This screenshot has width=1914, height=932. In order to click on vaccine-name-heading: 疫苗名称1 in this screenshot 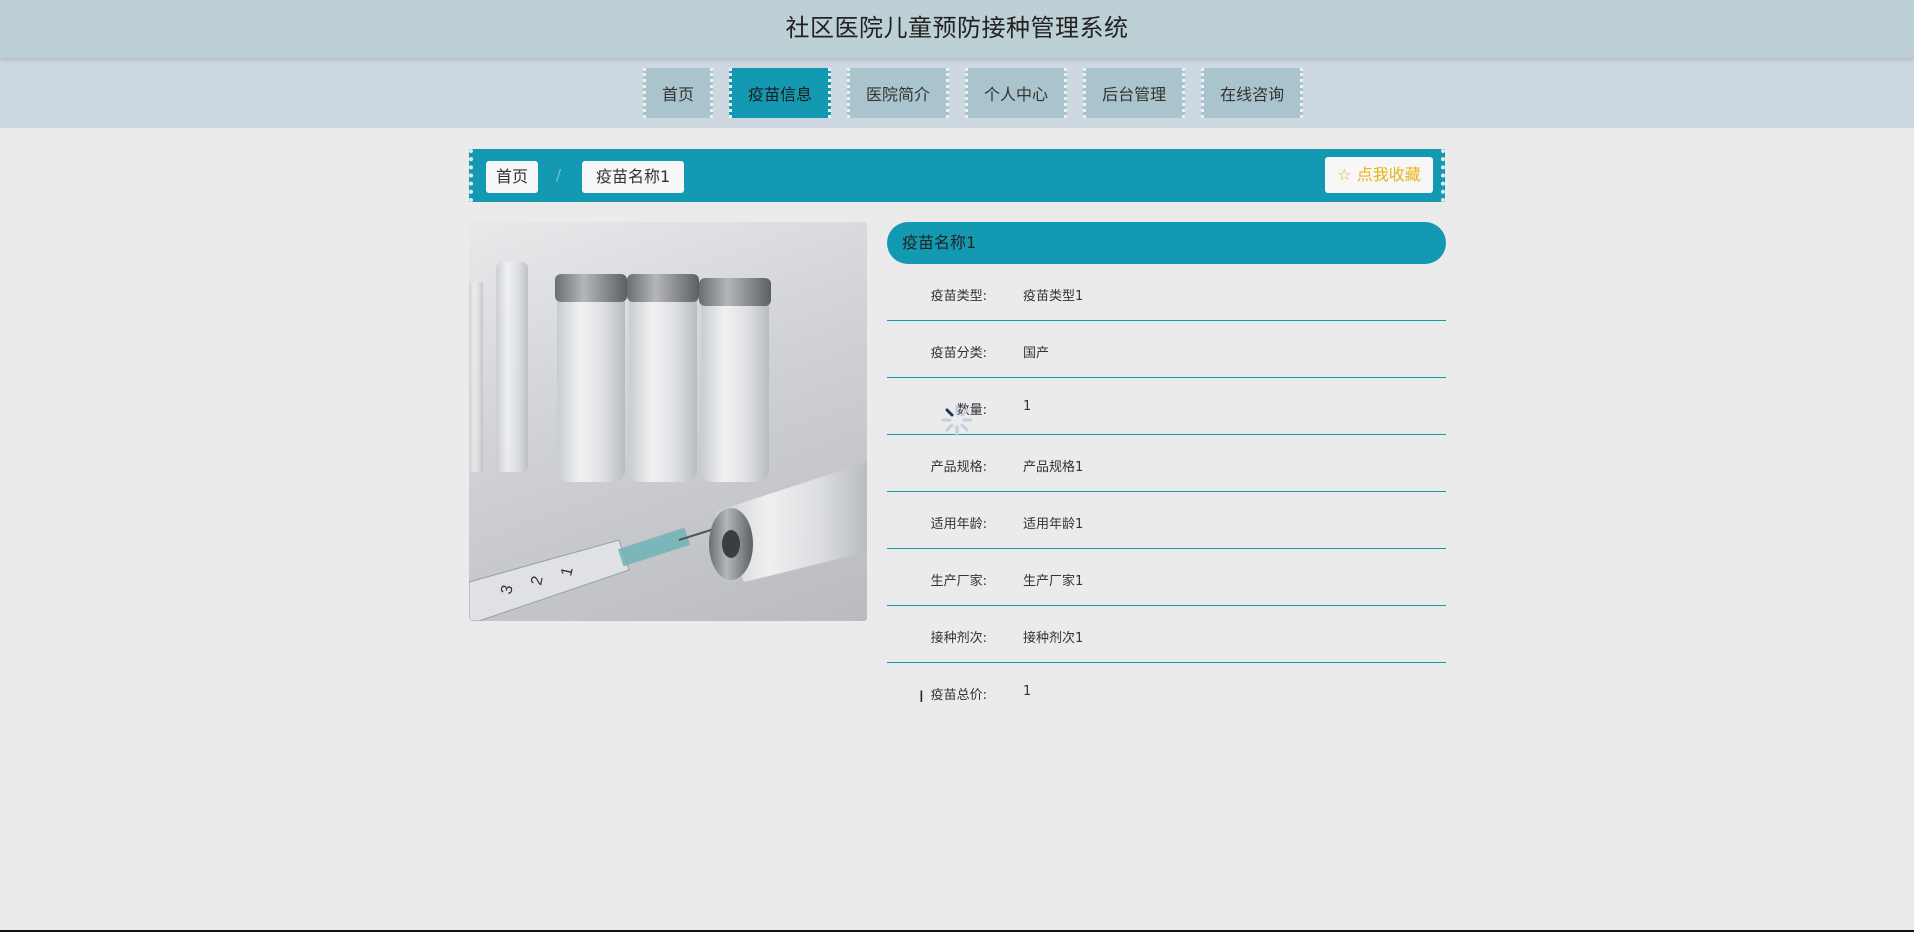, I will do `click(1166, 243)`.